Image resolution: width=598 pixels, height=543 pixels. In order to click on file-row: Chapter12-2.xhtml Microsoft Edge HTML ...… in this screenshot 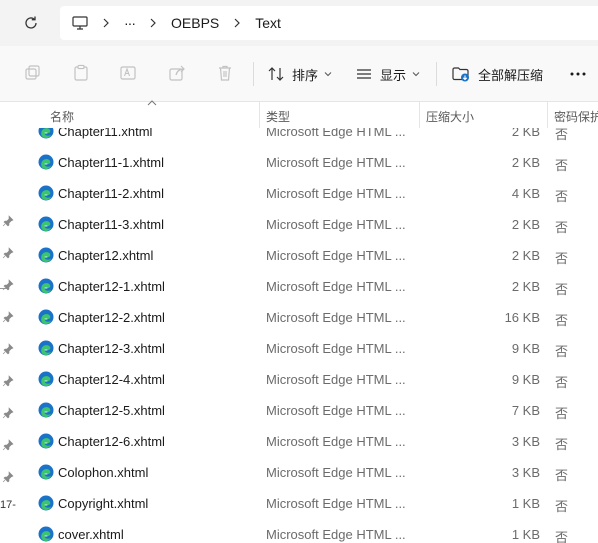, I will do `click(309, 317)`.